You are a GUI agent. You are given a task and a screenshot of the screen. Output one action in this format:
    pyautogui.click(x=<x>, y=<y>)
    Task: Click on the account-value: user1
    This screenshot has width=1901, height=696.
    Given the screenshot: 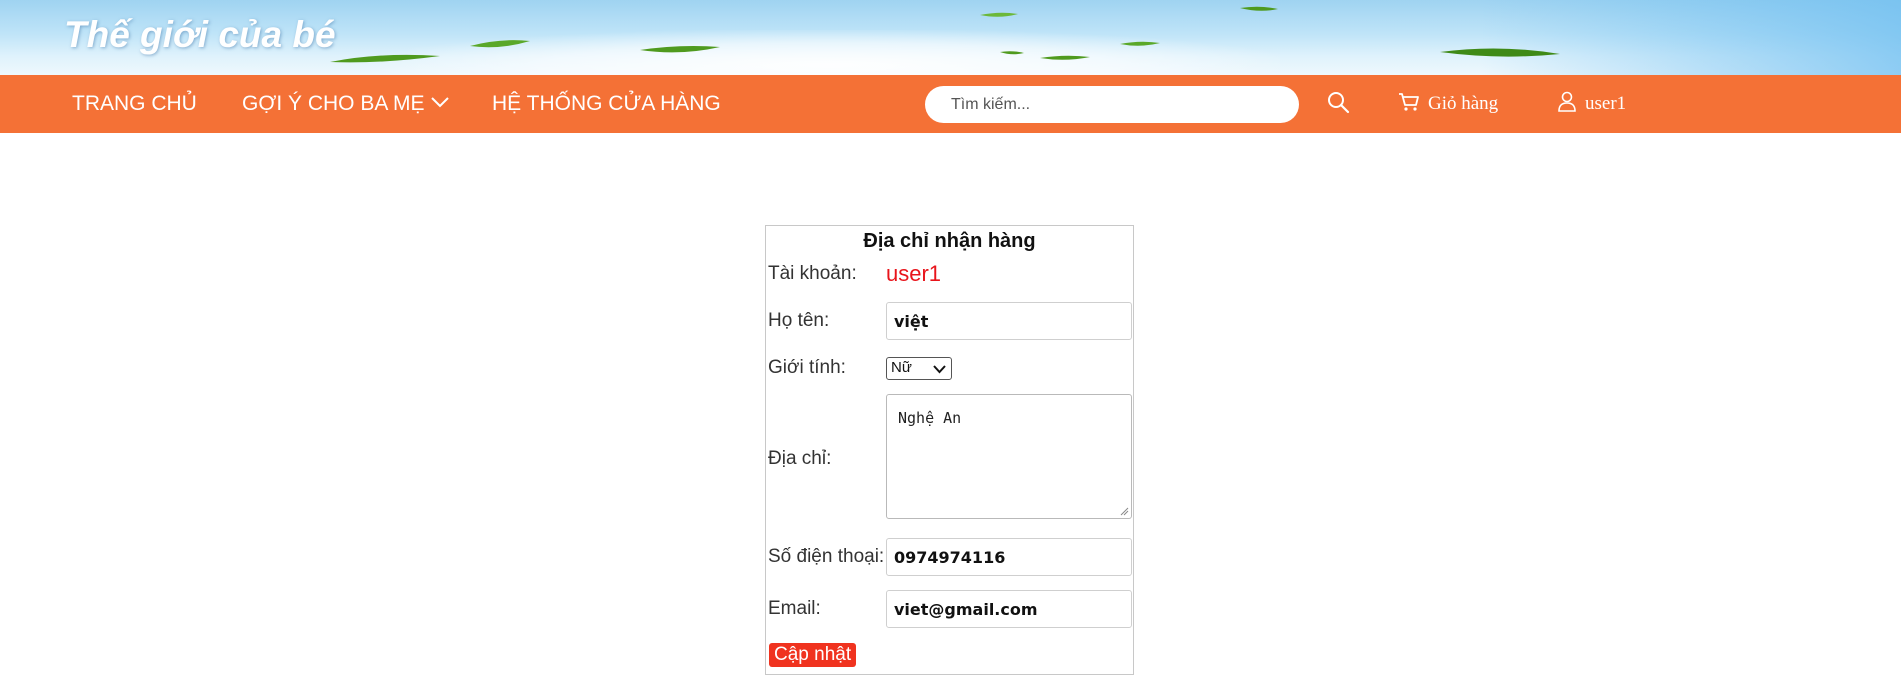 What is the action you would take?
    pyautogui.click(x=914, y=273)
    